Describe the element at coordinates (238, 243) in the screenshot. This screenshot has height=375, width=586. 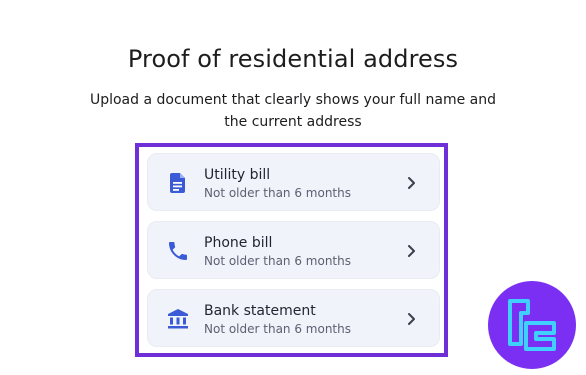
I see `option-label: Phone bill` at that location.